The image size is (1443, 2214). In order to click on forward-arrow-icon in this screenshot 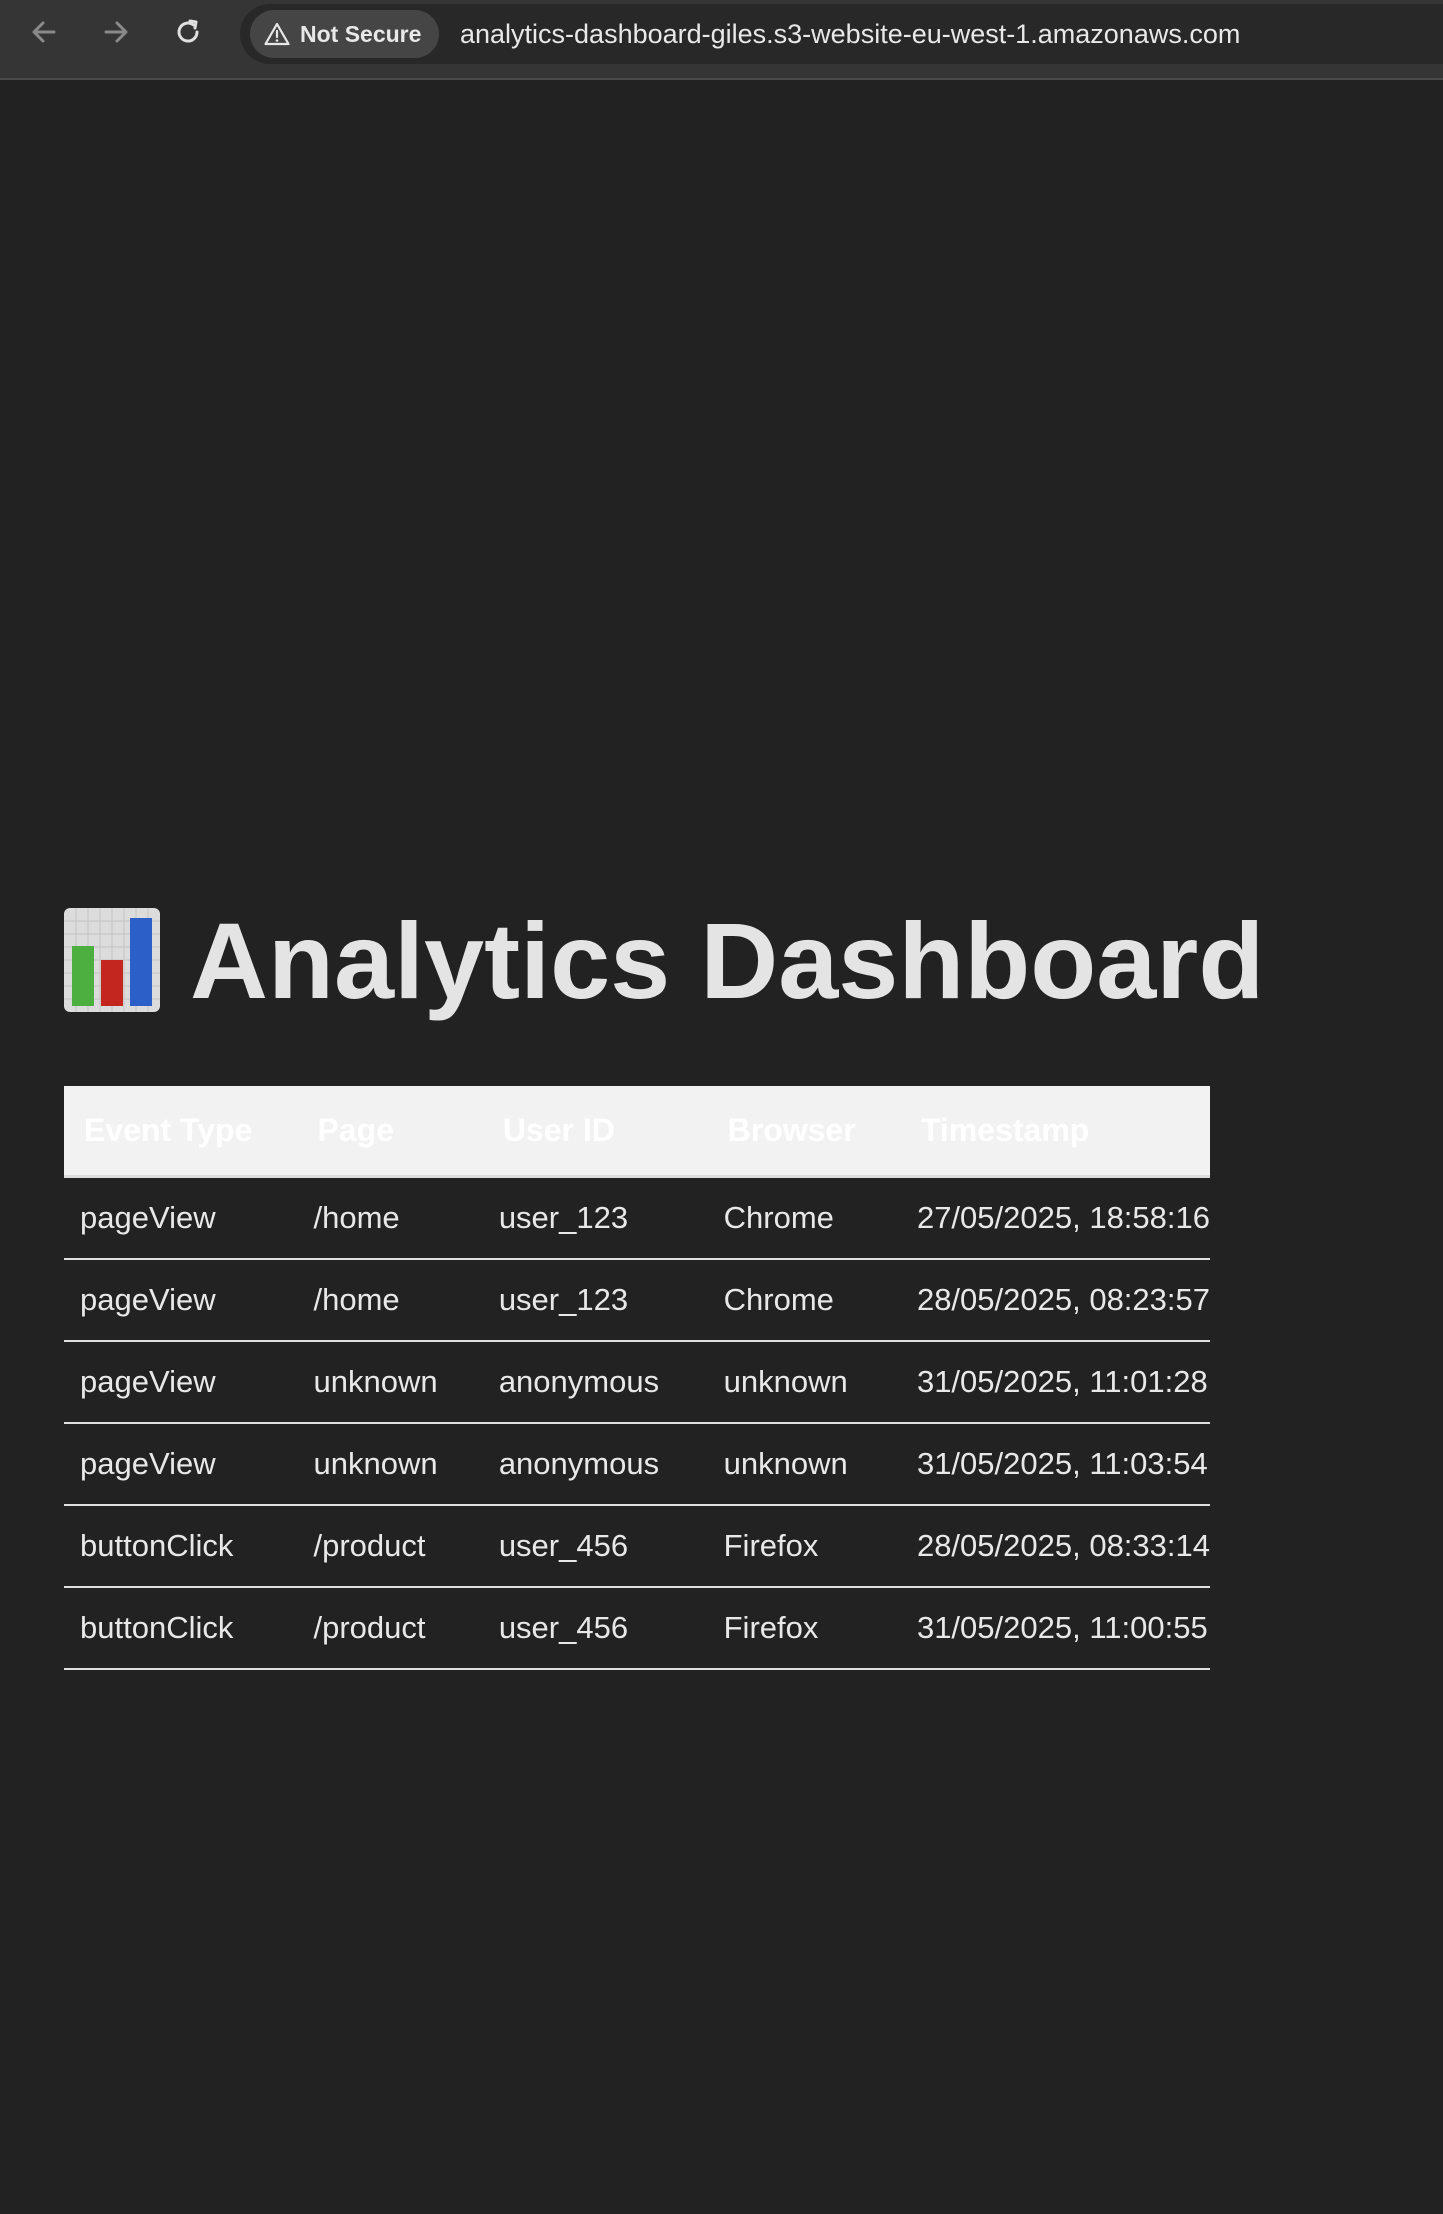, I will do `click(116, 32)`.